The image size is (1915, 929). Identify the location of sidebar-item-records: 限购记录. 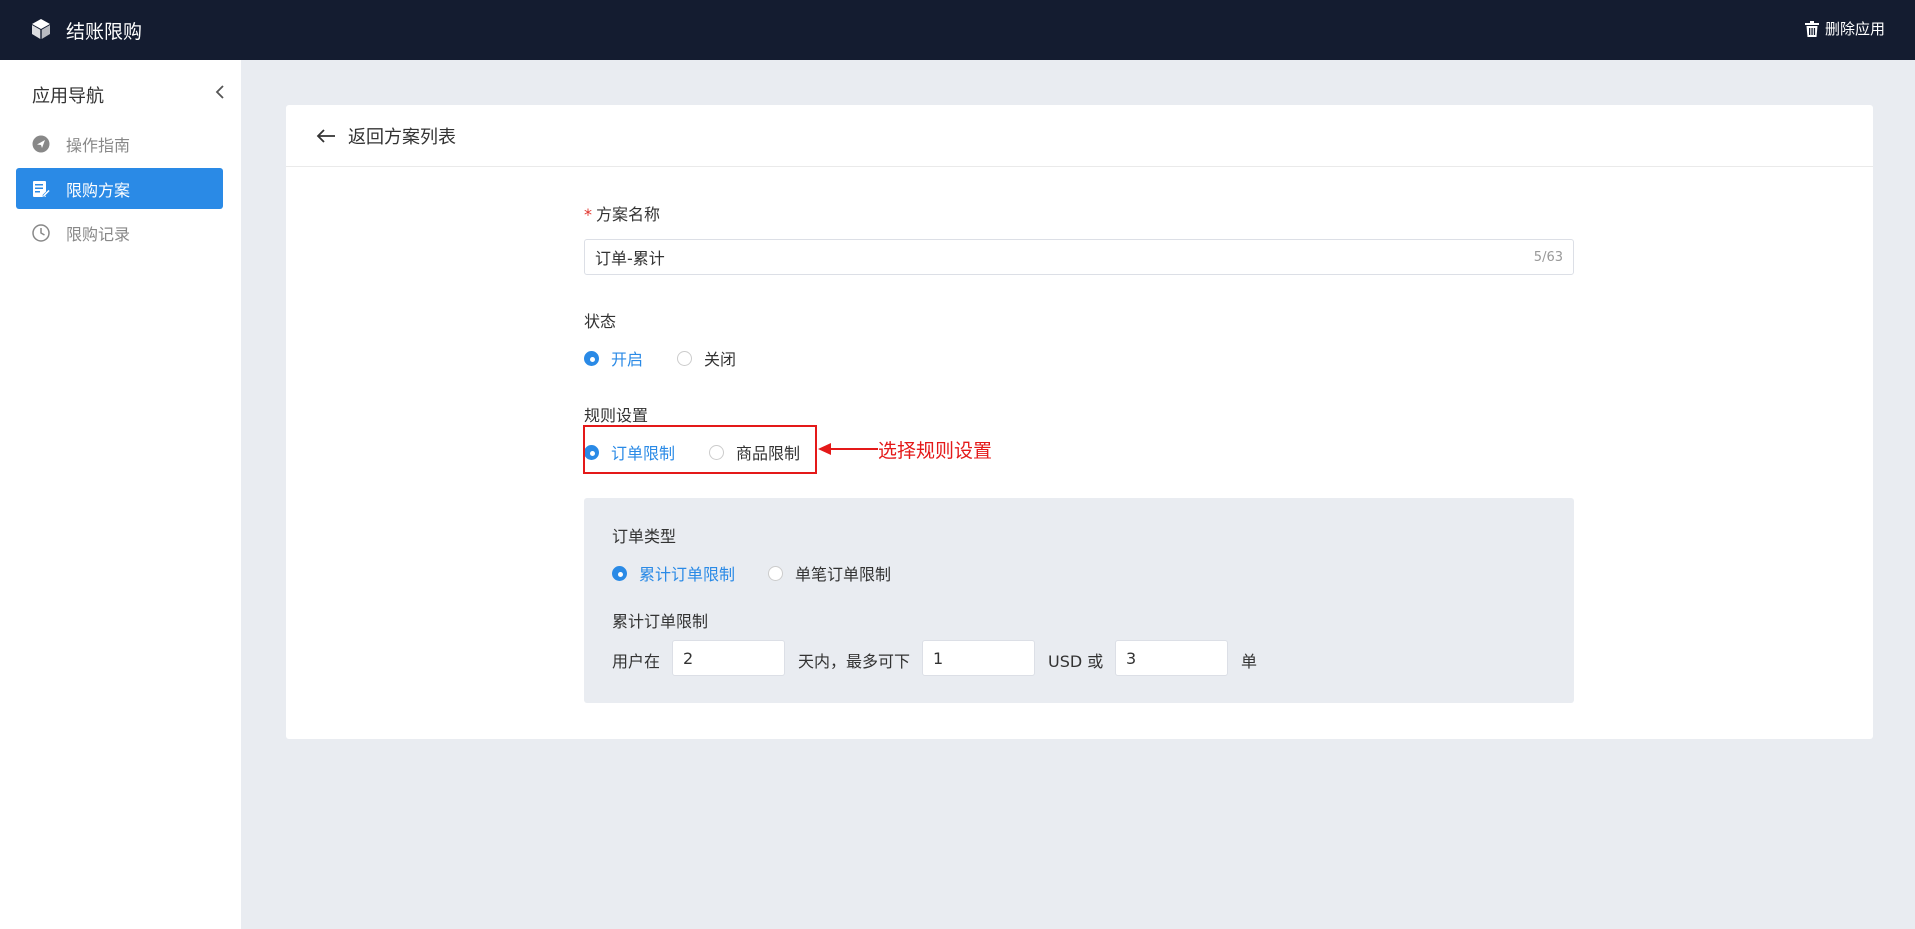
(119, 232).